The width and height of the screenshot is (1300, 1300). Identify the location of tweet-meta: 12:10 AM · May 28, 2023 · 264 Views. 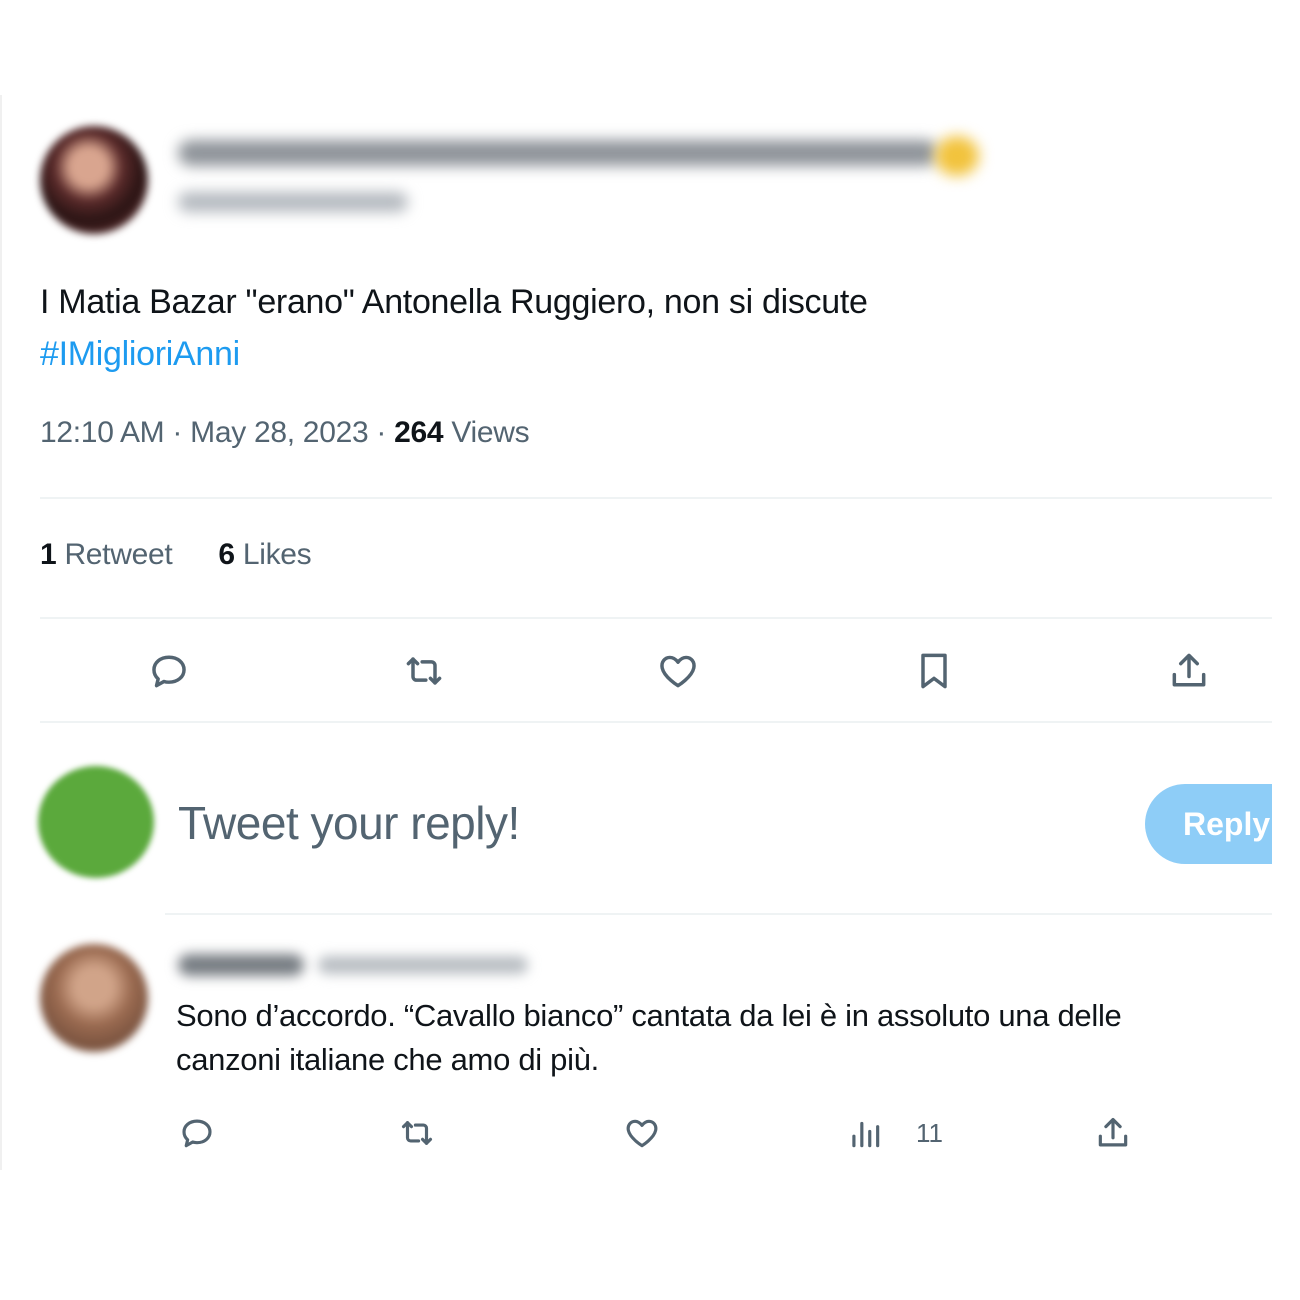
(285, 433).